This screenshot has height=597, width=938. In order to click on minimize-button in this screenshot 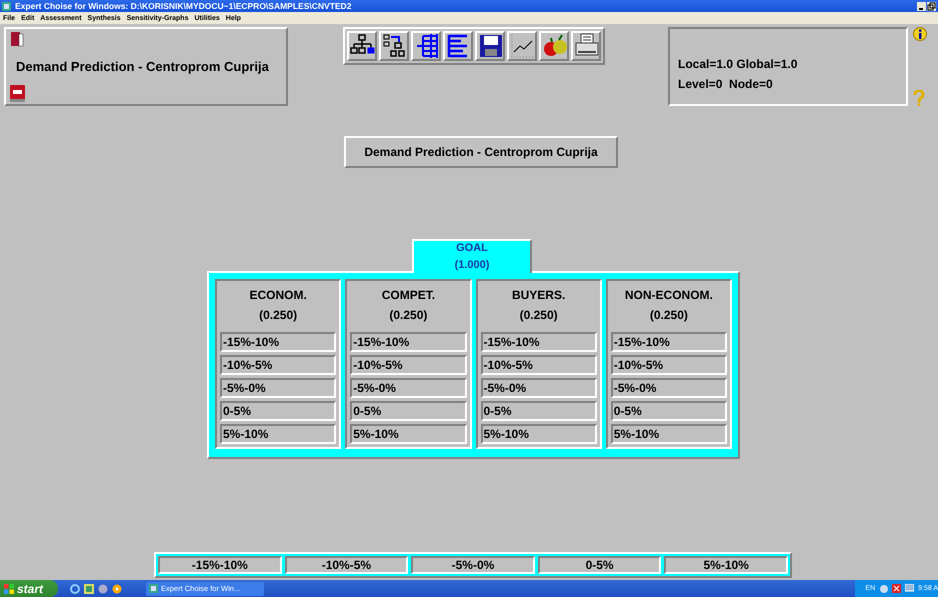, I will do `click(921, 6)`.